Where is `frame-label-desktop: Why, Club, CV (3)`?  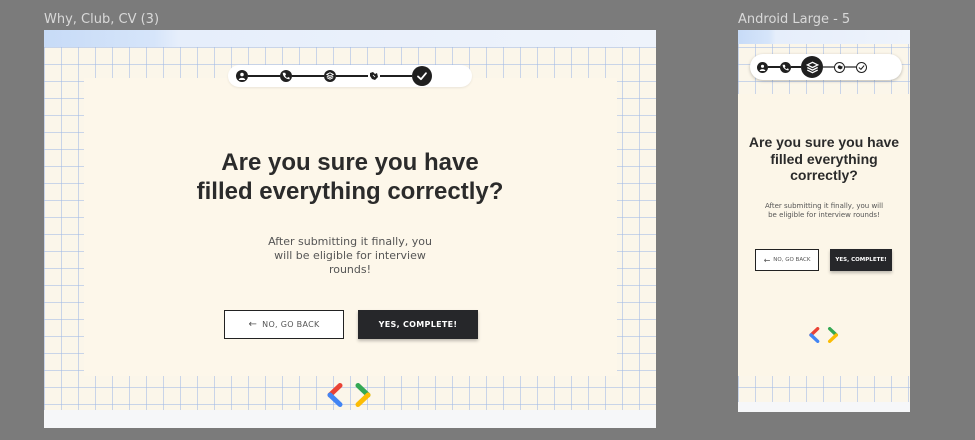 frame-label-desktop: Why, Club, CV (3) is located at coordinates (101, 19).